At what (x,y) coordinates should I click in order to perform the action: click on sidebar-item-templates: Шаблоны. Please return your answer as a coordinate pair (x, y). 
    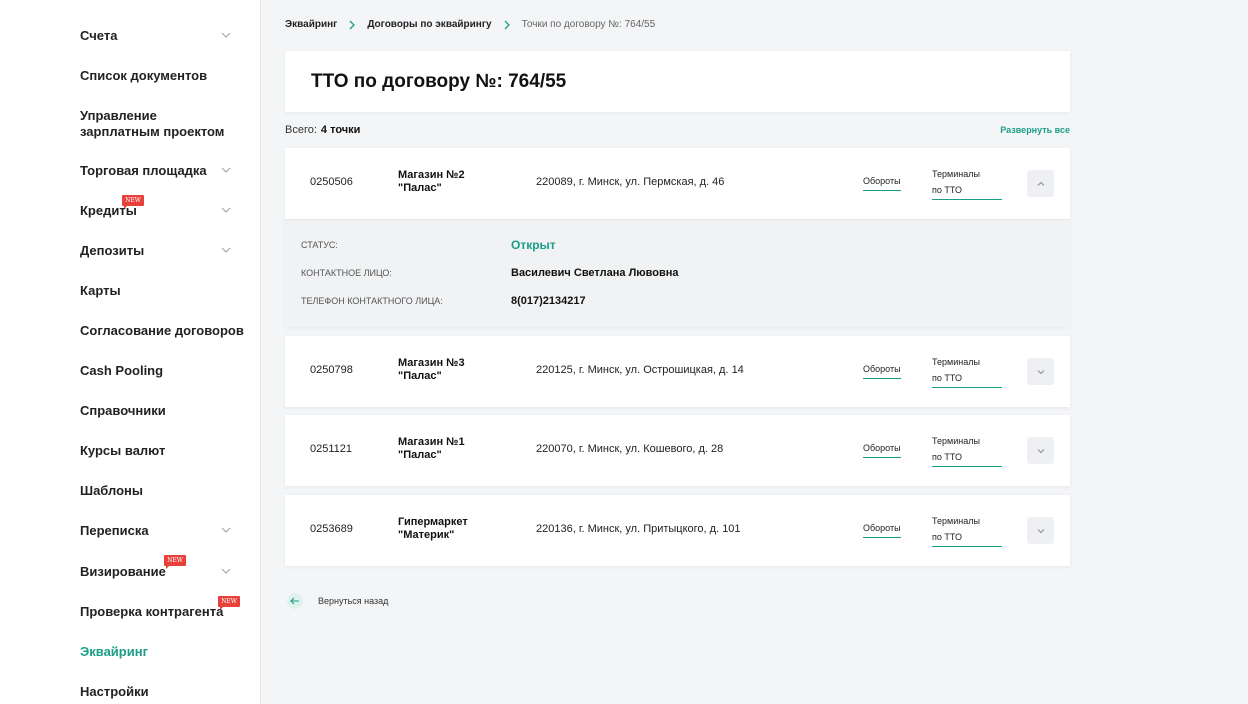
    Looking at the image, I should click on (162, 491).